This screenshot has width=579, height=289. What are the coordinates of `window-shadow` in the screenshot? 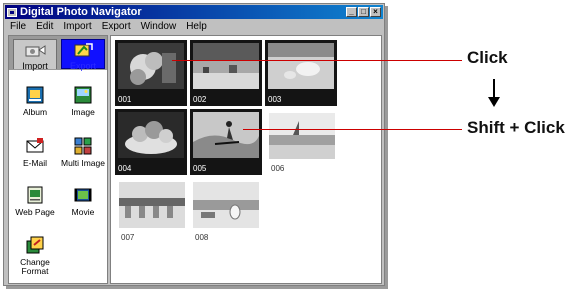 It's located at (386, 147).